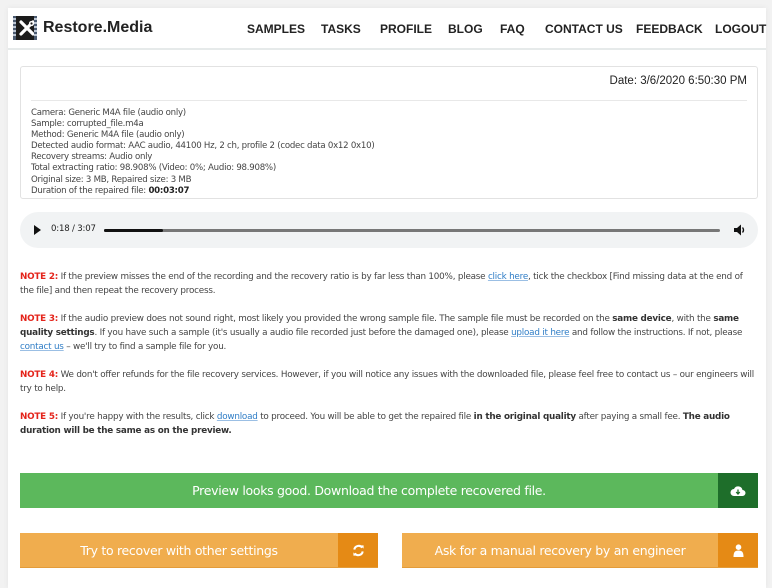 This screenshot has width=772, height=588. Describe the element at coordinates (39, 375) in the screenshot. I see `note-label: NOTE 4:` at that location.